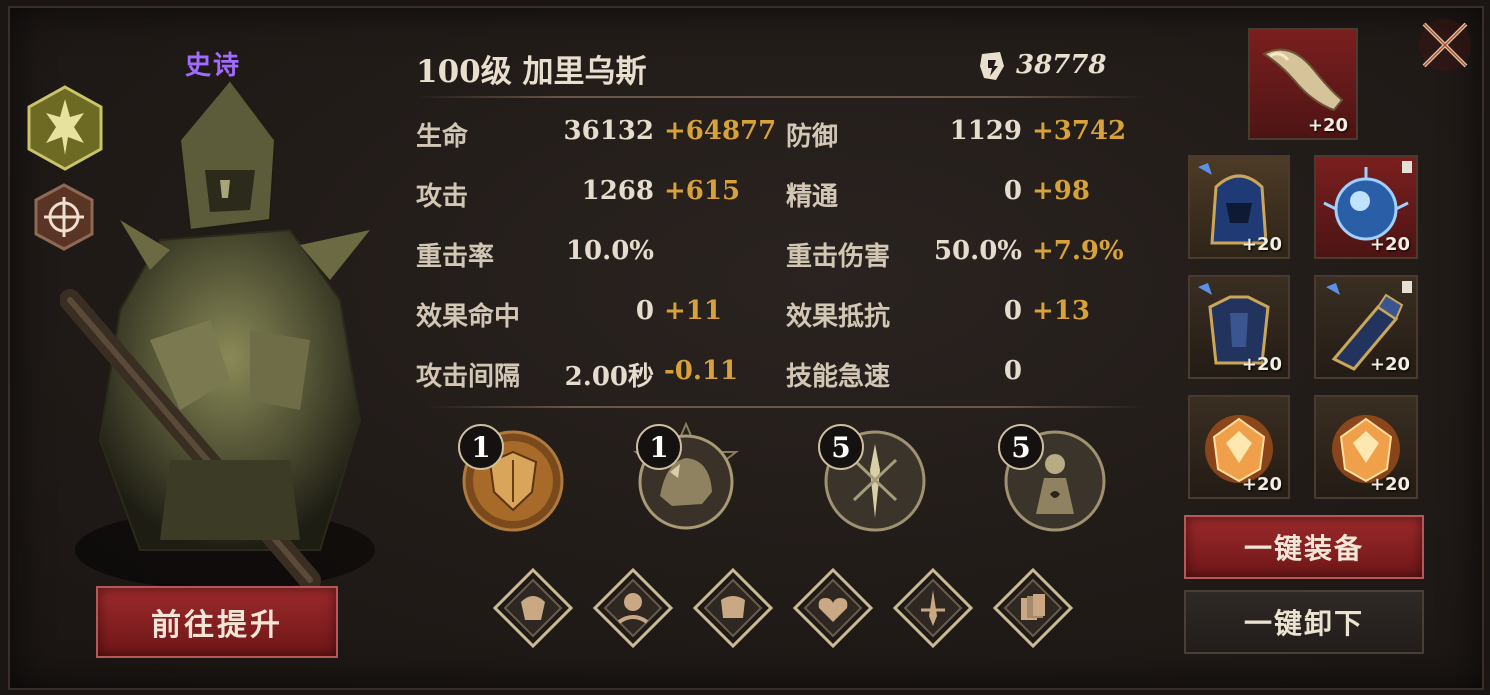 The image size is (1490, 695). I want to click on promote-button: 前往提升, so click(217, 622).